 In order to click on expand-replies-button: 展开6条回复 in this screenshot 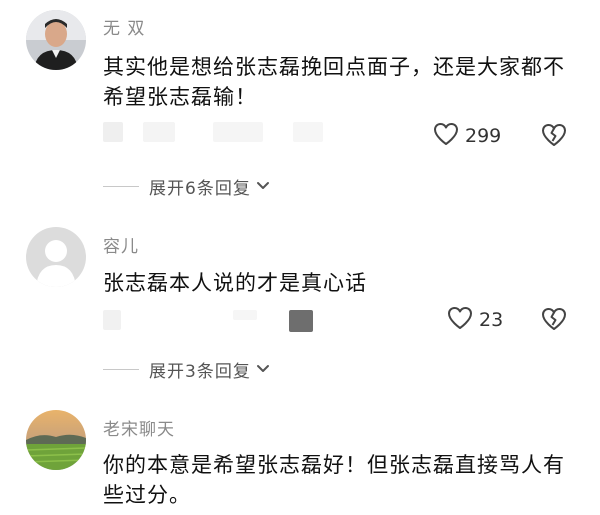, I will do `click(187, 186)`.